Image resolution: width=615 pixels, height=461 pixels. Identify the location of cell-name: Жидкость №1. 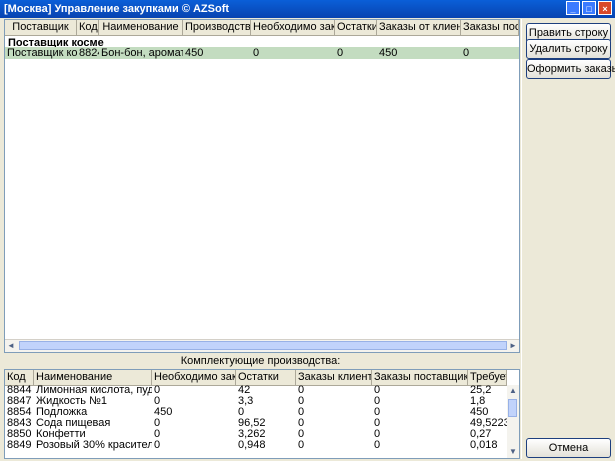
(72, 401).